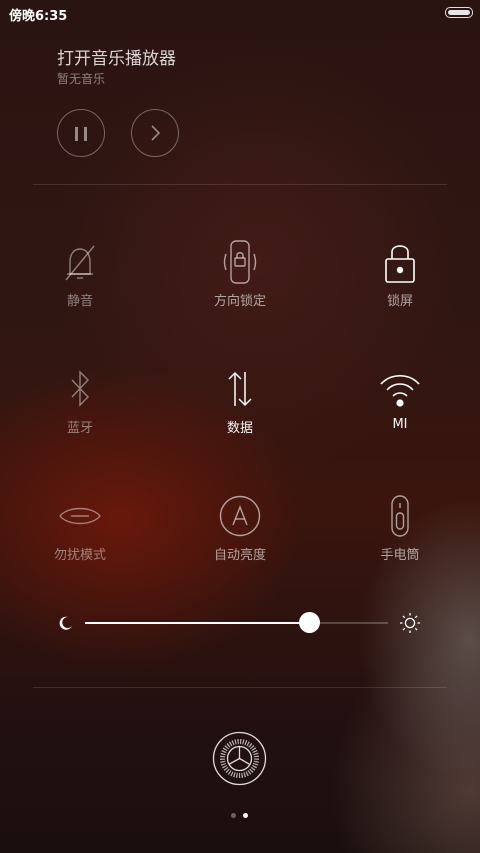 The width and height of the screenshot is (480, 853). What do you see at coordinates (399, 301) in the screenshot?
I see `lock-screen-label: 锁屏` at bounding box center [399, 301].